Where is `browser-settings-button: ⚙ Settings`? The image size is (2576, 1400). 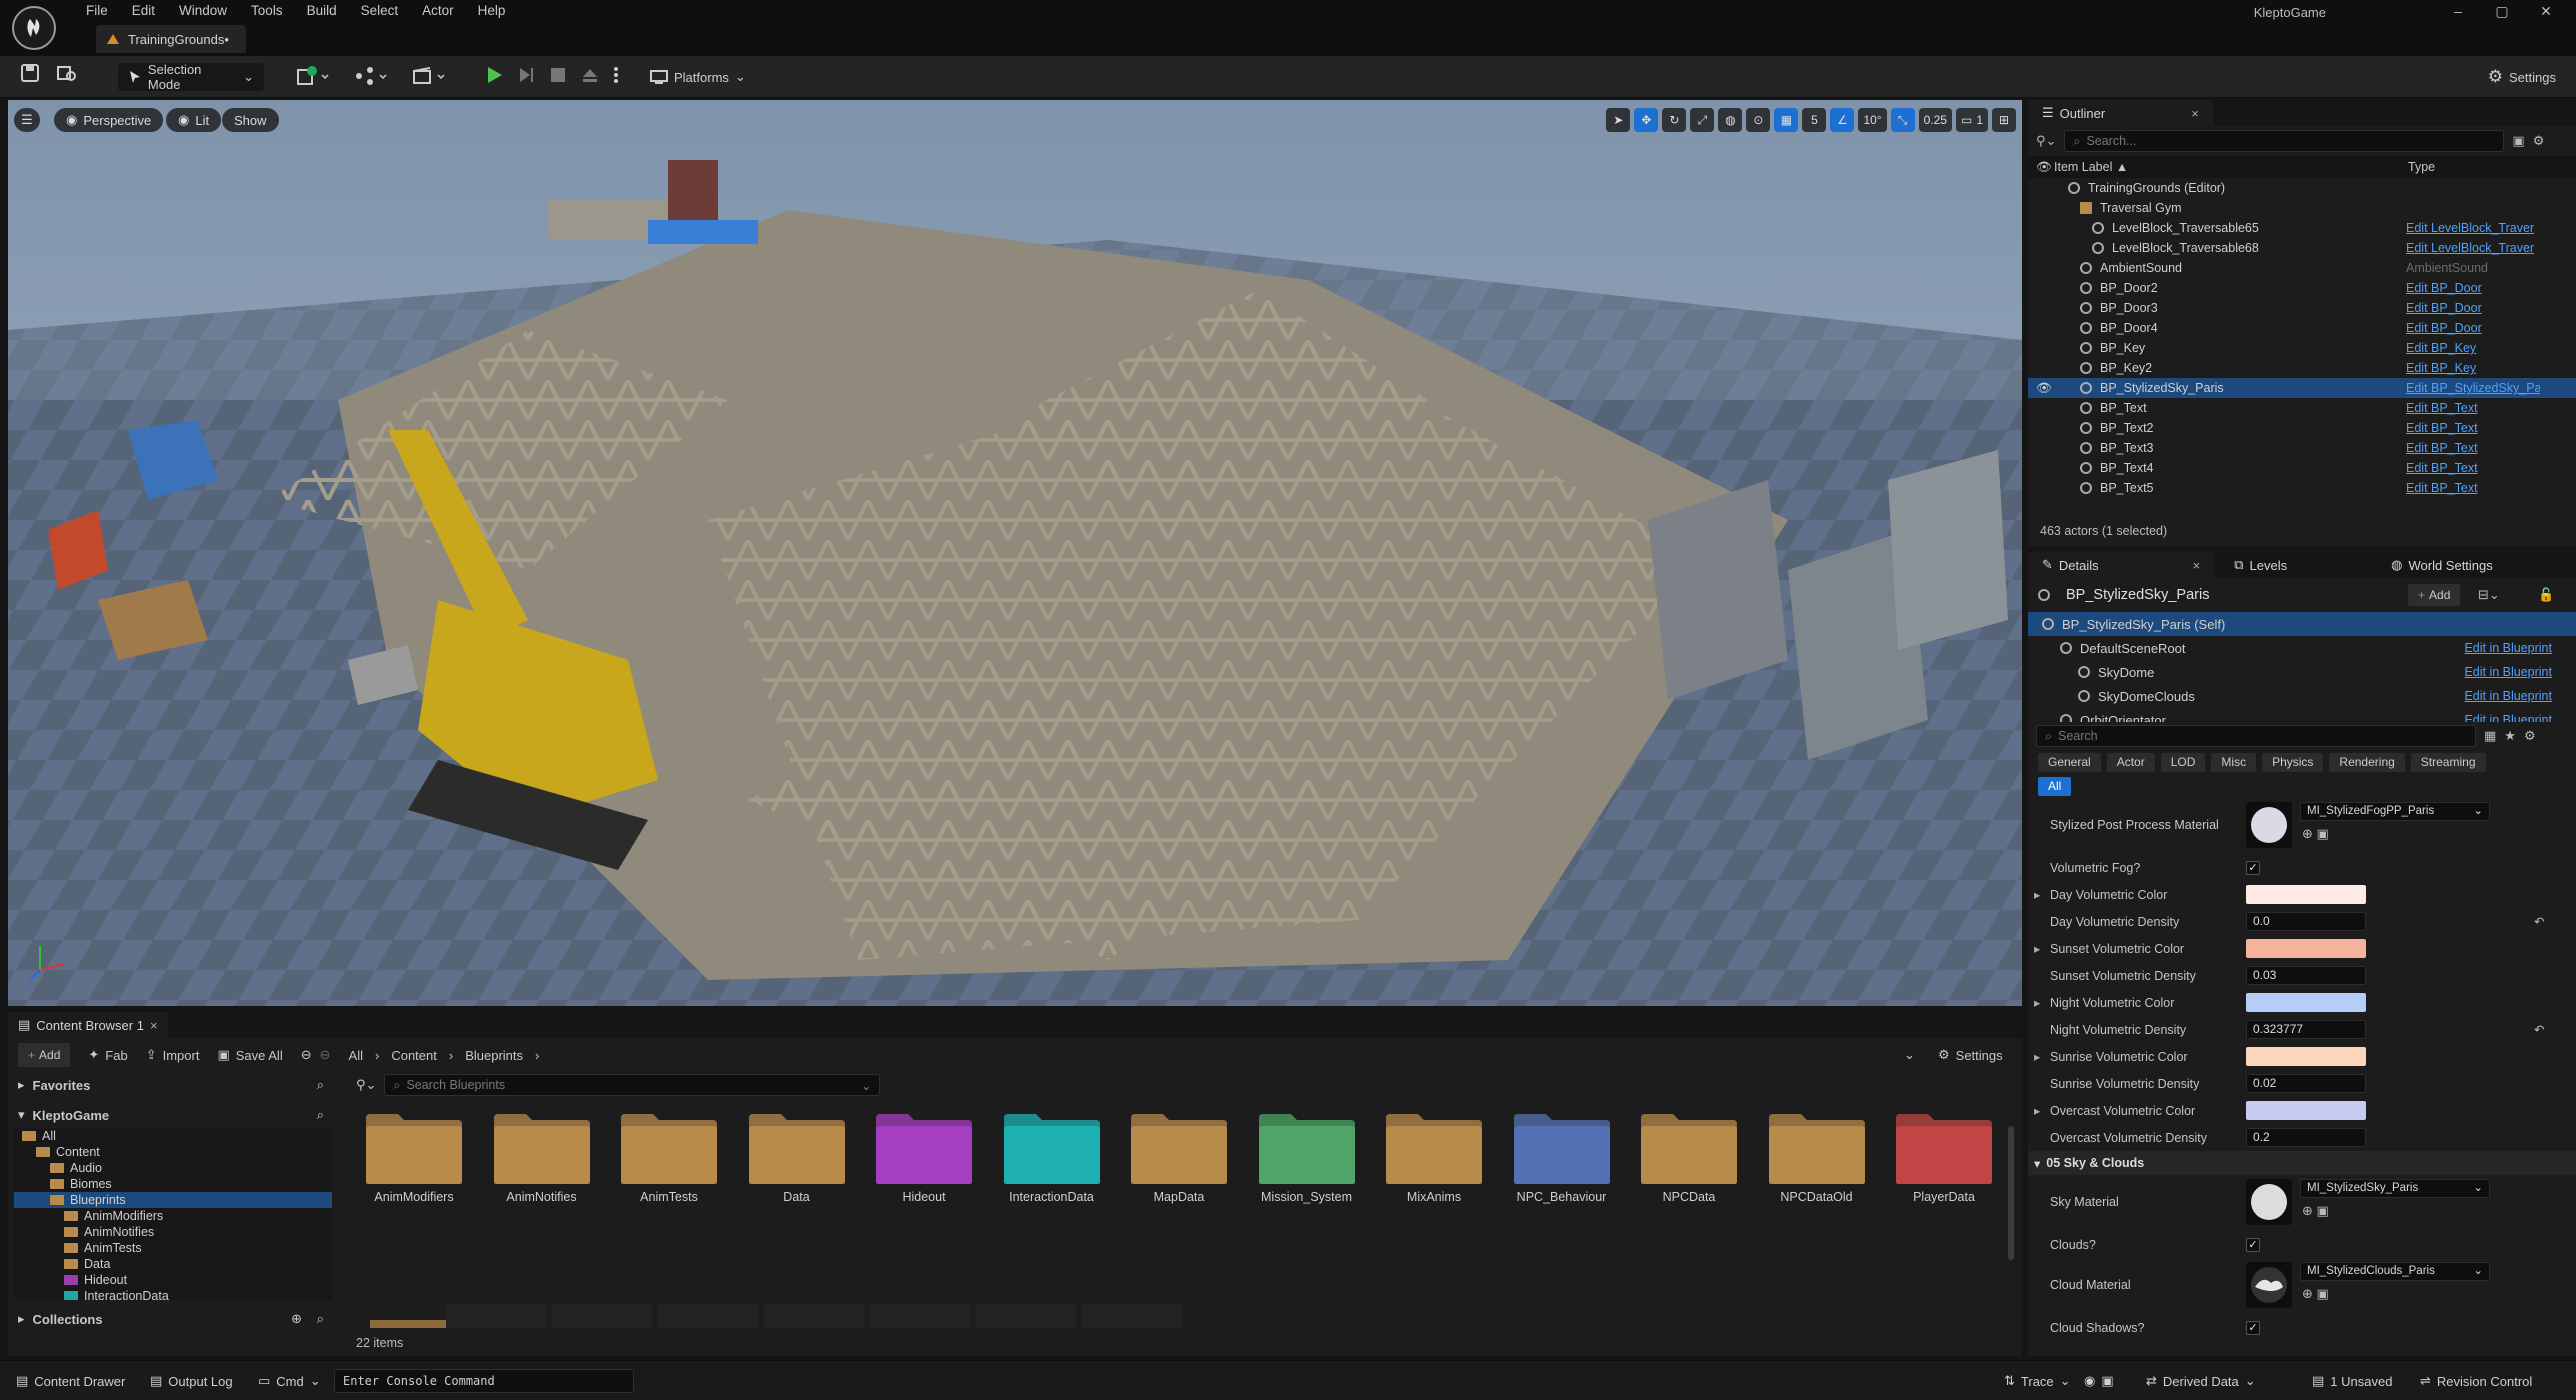 browser-settings-button: ⚙ Settings is located at coordinates (1970, 1055).